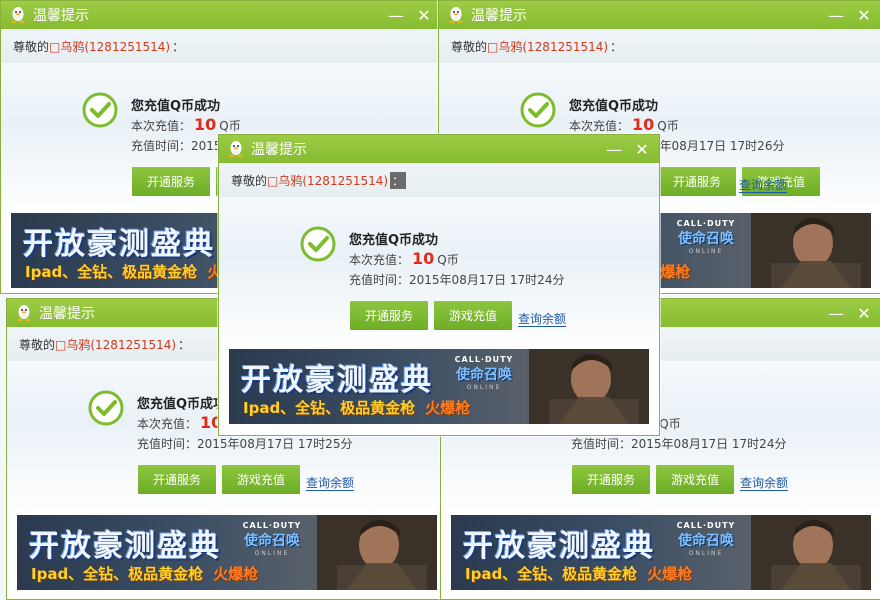 This screenshot has width=880, height=600. I want to click on dialog-title: 温馨提示, so click(67, 314).